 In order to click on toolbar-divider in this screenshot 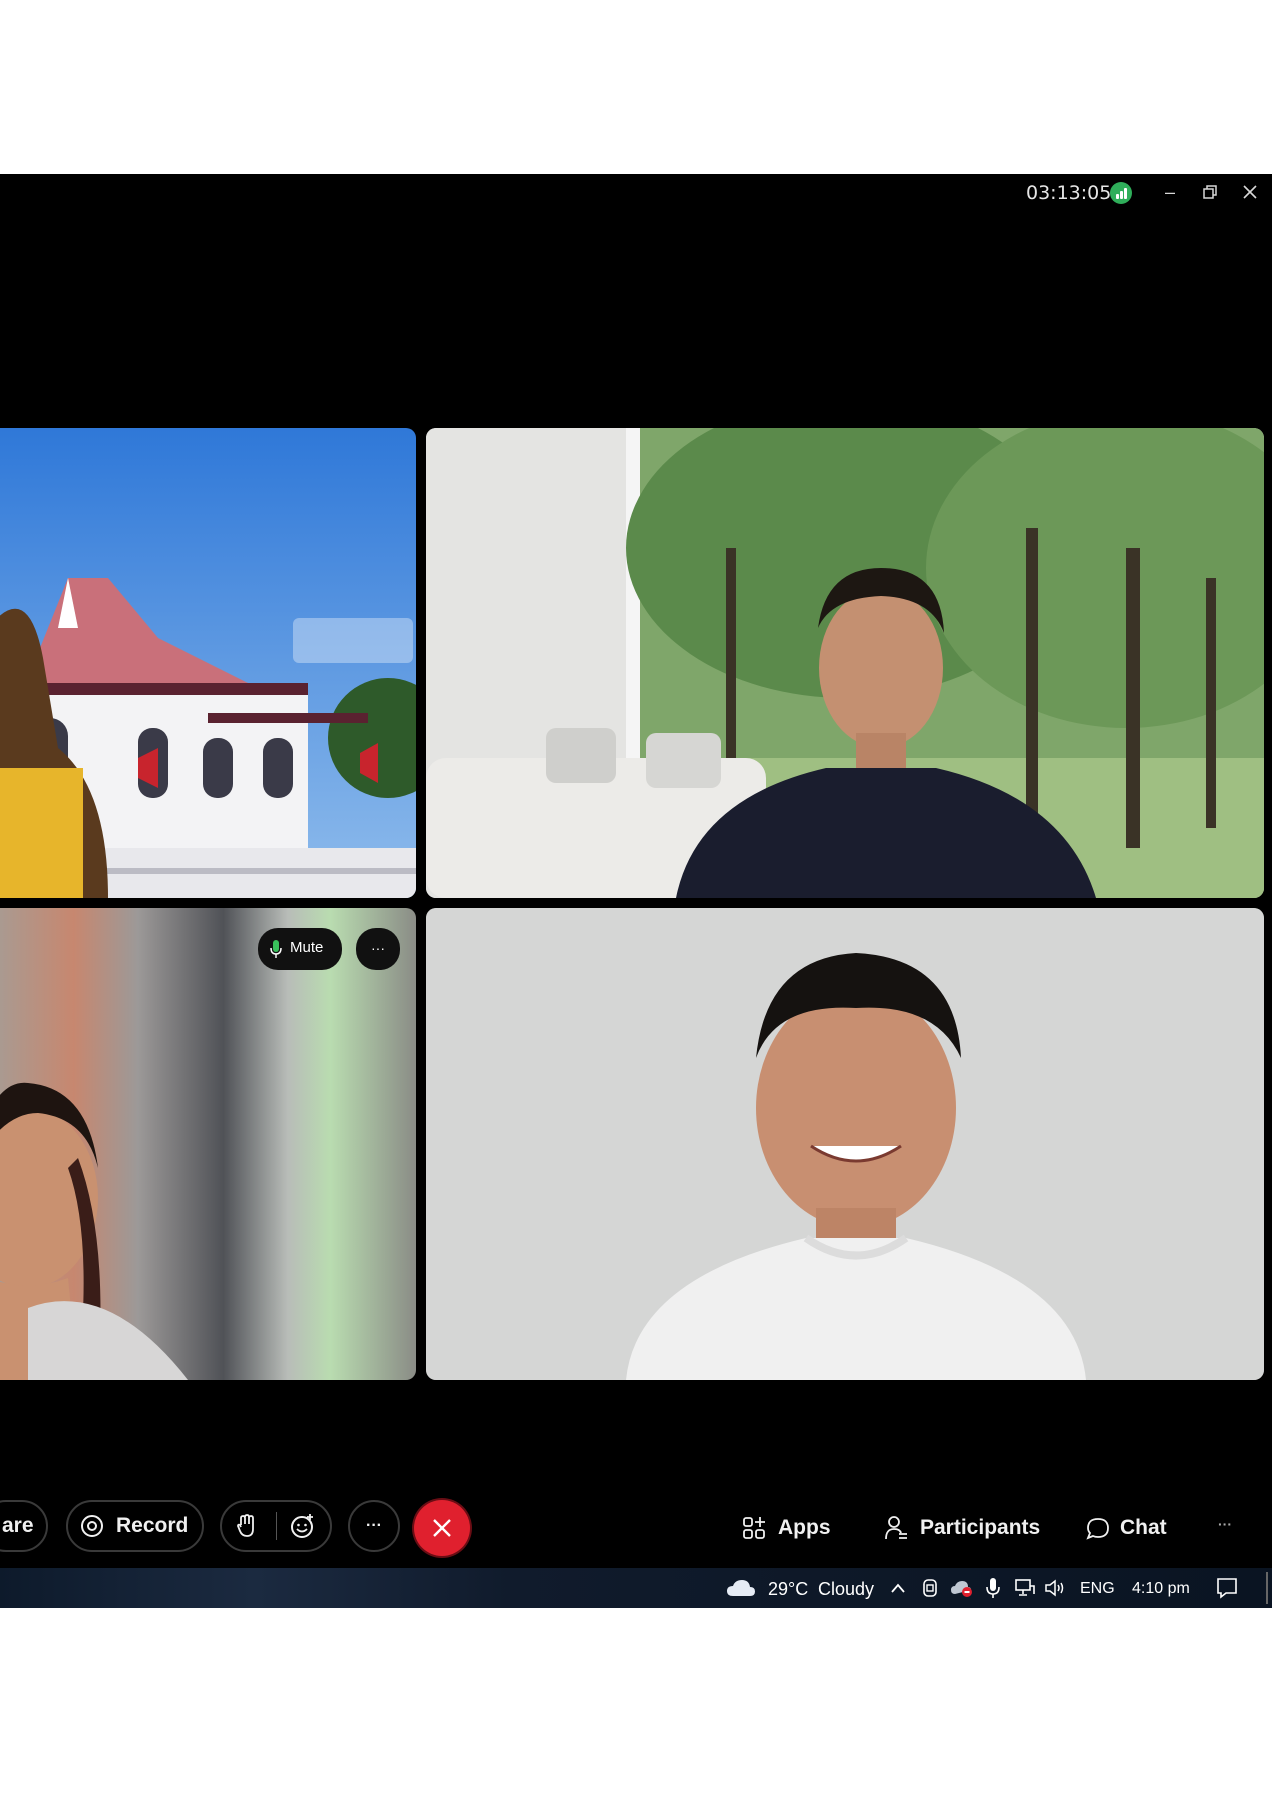, I will do `click(276, 1526)`.